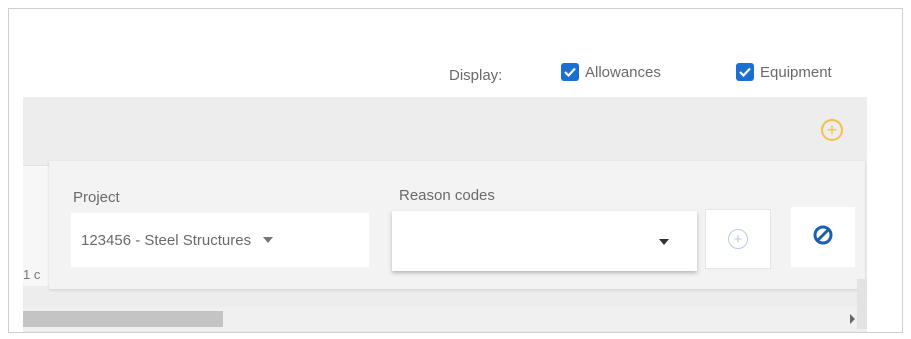 The image size is (911, 339). Describe the element at coordinates (852, 319) in the screenshot. I see `scroll-right-arrow-icon` at that location.